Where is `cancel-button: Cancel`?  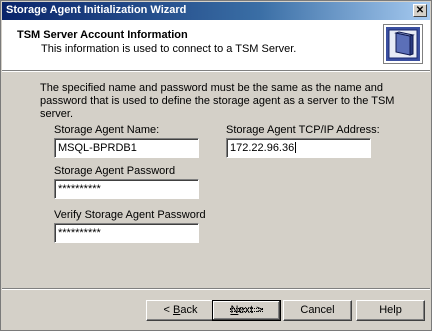 cancel-button: Cancel is located at coordinates (317, 310).